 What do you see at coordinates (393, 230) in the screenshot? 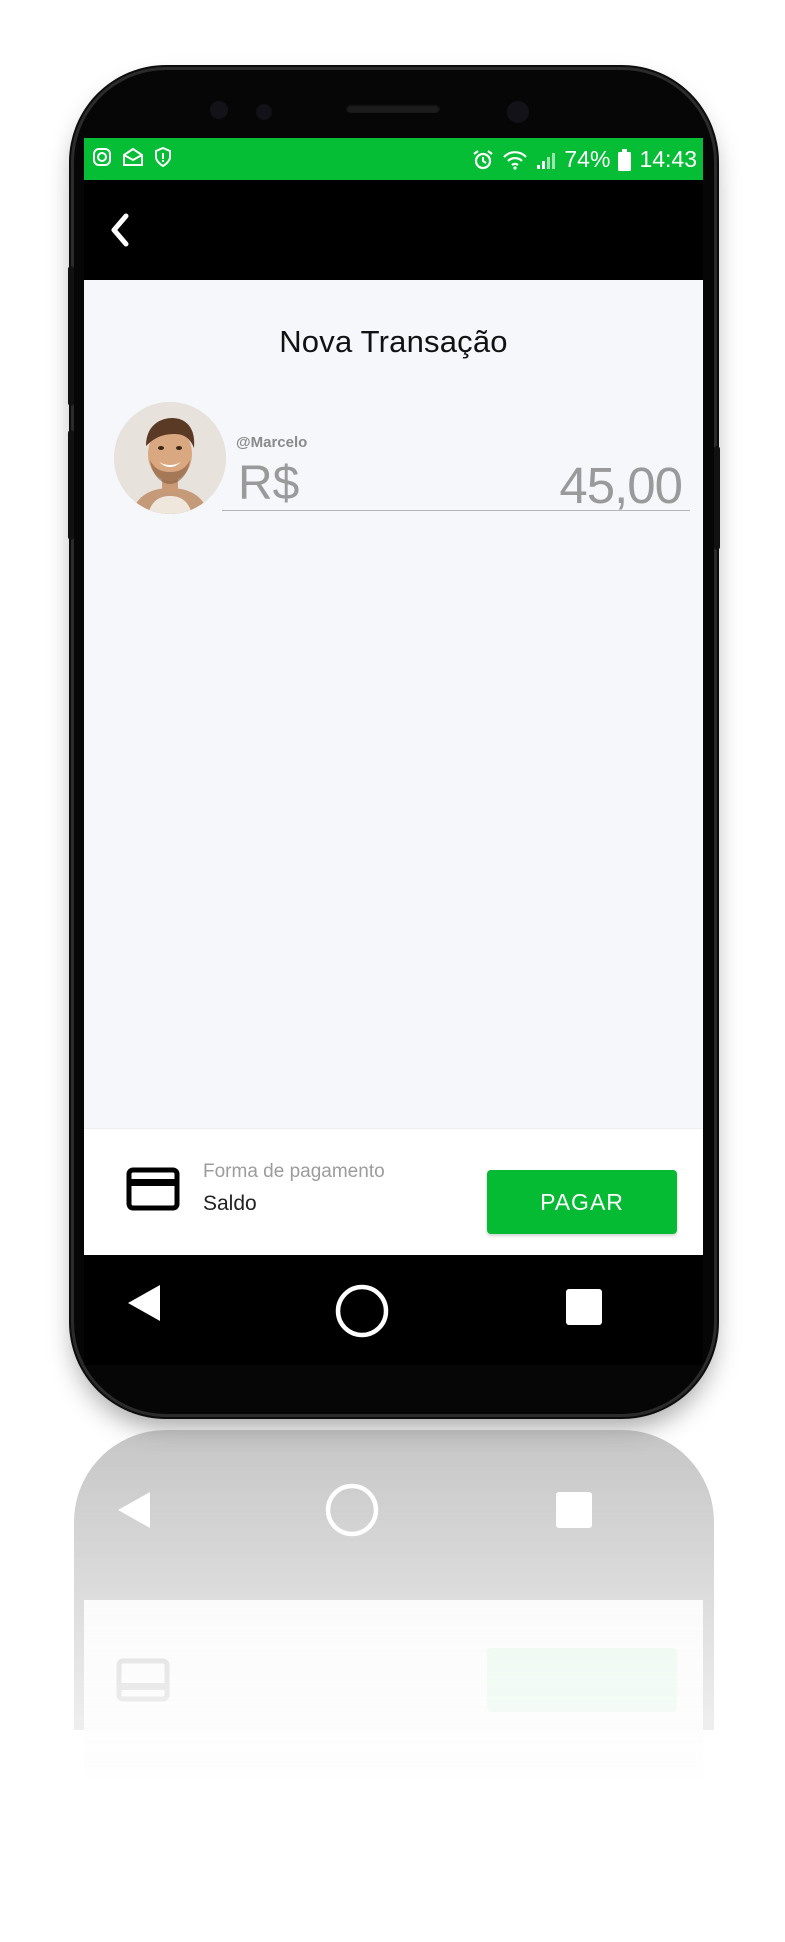
I see `app-bar` at bounding box center [393, 230].